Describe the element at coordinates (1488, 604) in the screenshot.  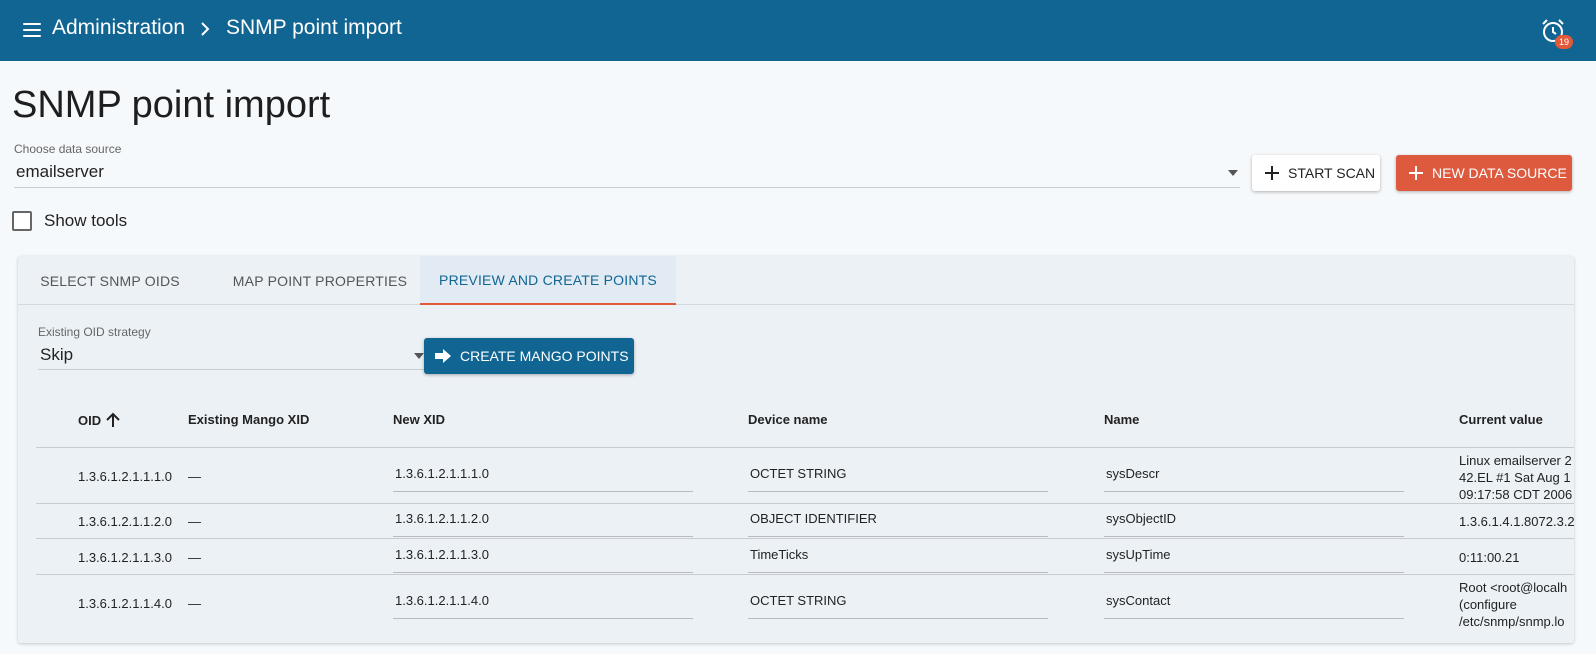
I see `current-value-line: (configure` at that location.